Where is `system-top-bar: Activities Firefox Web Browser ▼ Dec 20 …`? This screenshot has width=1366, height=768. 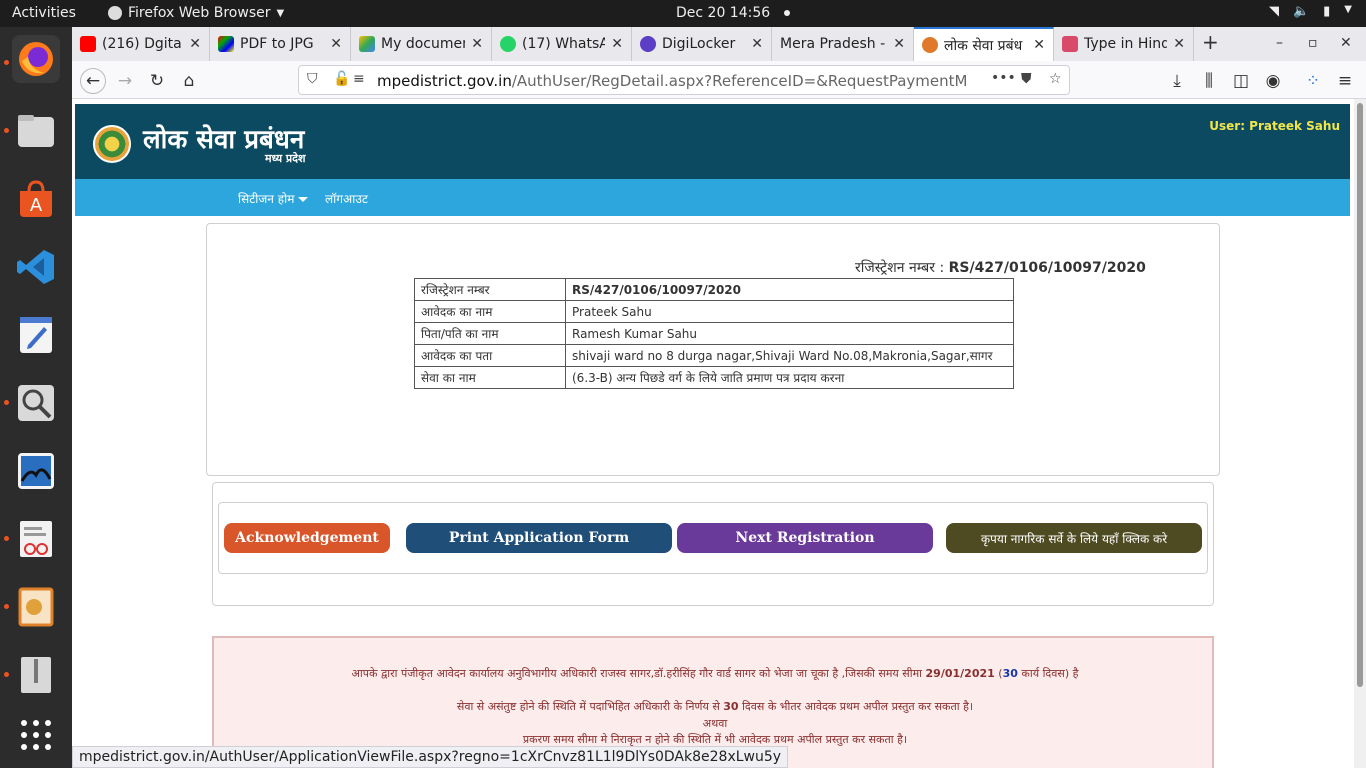 system-top-bar: Activities Firefox Web Browser ▼ Dec 20 … is located at coordinates (683, 13).